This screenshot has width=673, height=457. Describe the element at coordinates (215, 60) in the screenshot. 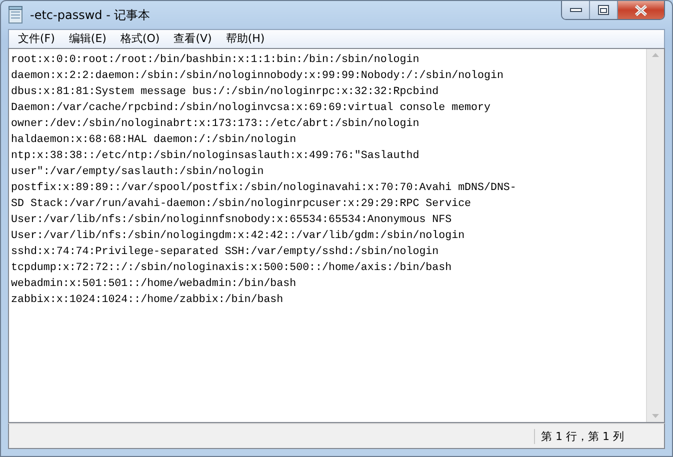

I see `text-line: root:x:0:0:root:/root:/bin/bashbin:x:1:1:bin:/bin:/sbin/nologin` at that location.